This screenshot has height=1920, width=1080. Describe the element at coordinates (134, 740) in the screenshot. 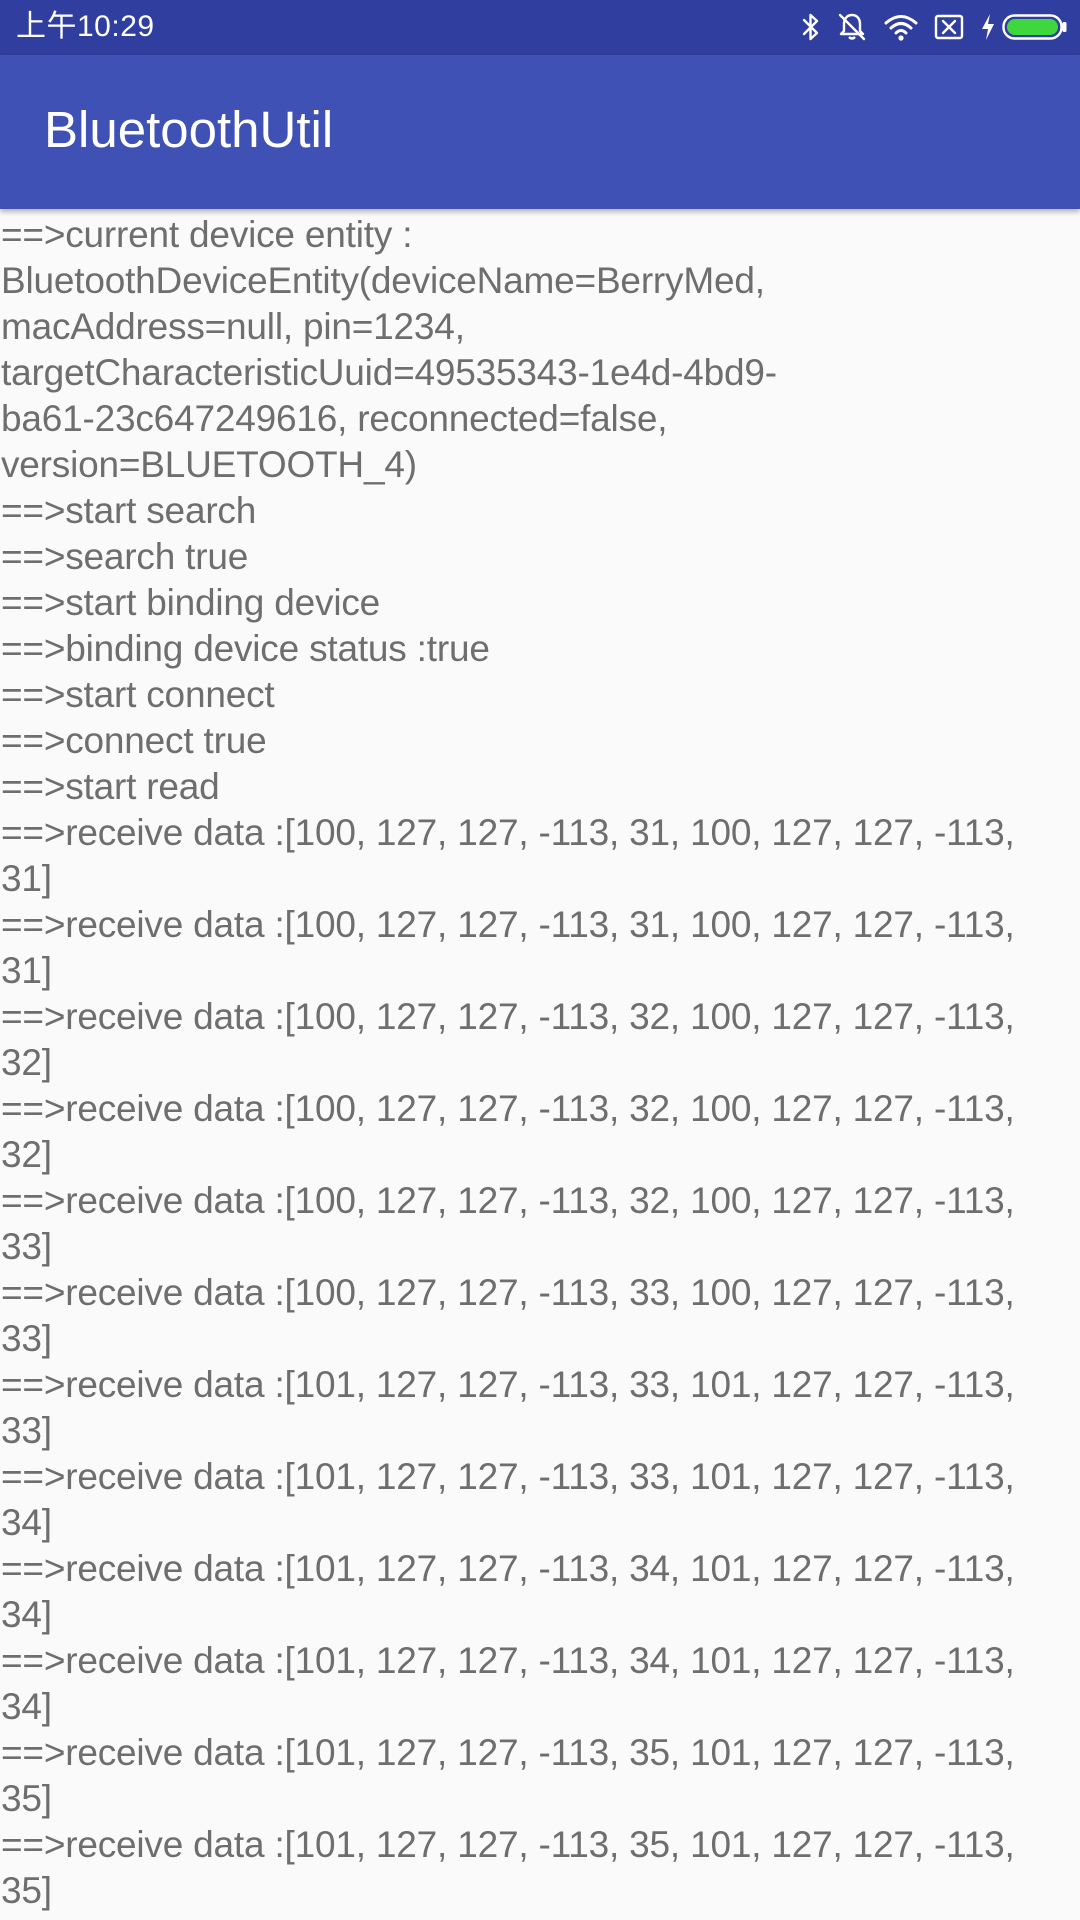

I see `log-entry: ==>connect true` at that location.